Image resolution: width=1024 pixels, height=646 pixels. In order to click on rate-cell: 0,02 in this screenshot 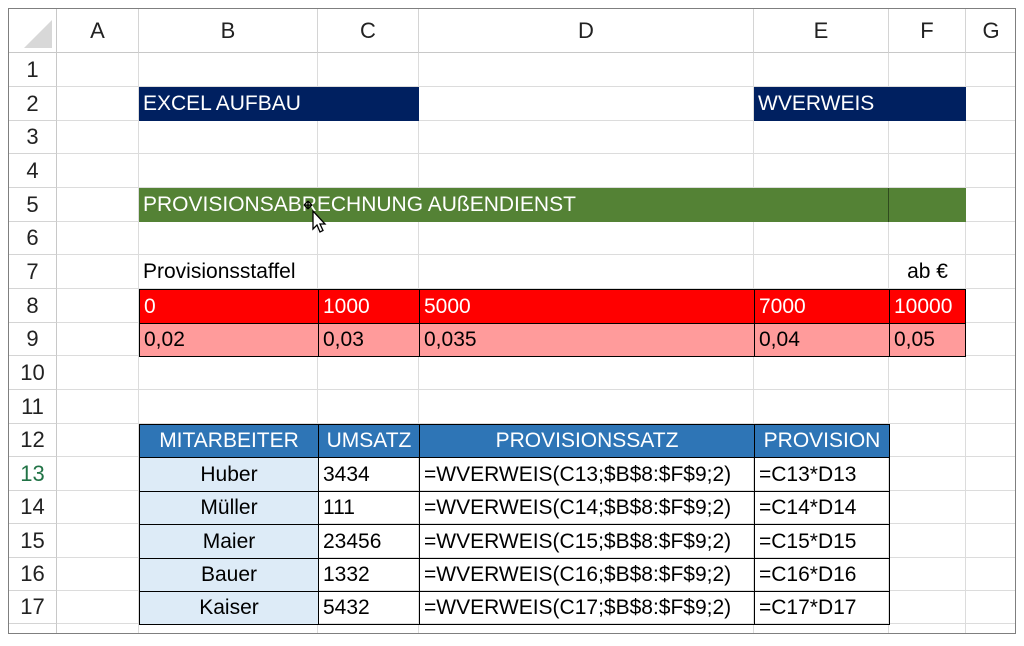, I will do `click(229, 340)`.